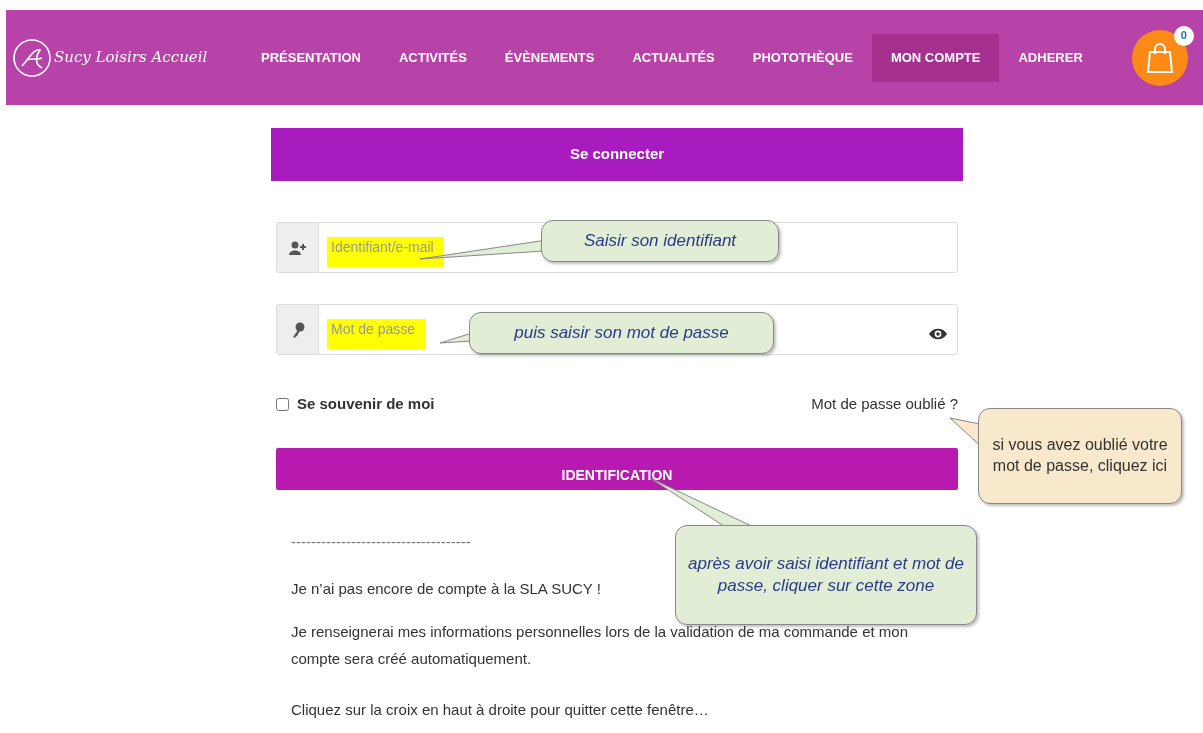 This screenshot has width=1203, height=733. What do you see at coordinates (432, 57) in the screenshot?
I see `nav-link-item: ACTIVITÉS` at bounding box center [432, 57].